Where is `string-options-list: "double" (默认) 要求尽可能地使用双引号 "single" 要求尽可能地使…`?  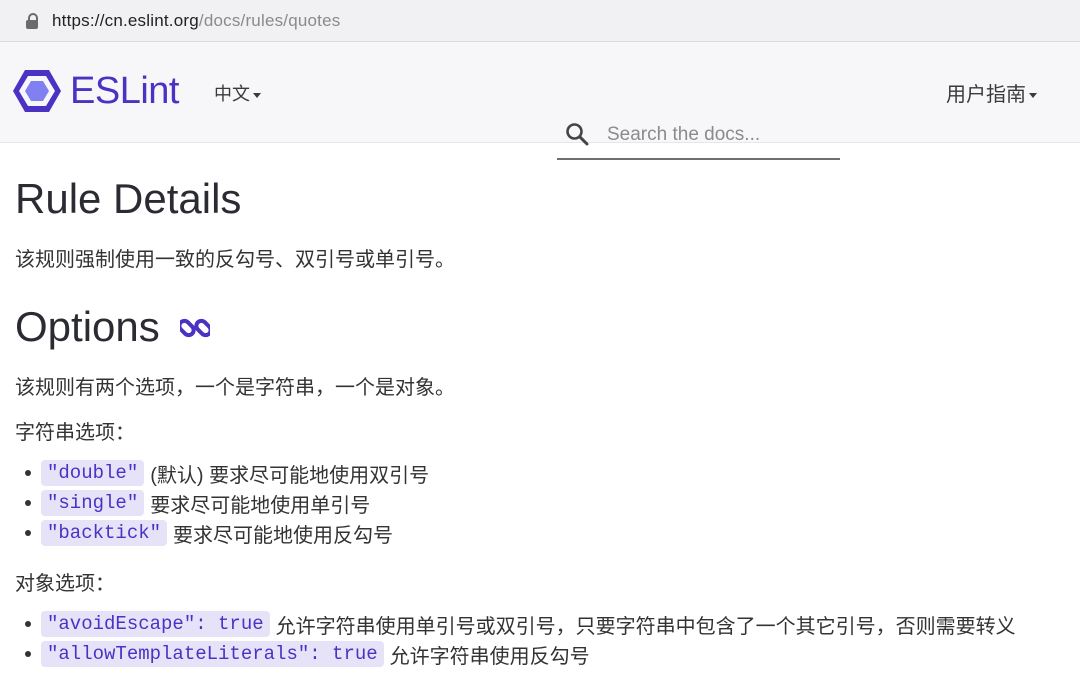
string-options-list: "double" (默认) 要求尽可能地使用双引号 "single" 要求尽可能地使… is located at coordinates (222, 503).